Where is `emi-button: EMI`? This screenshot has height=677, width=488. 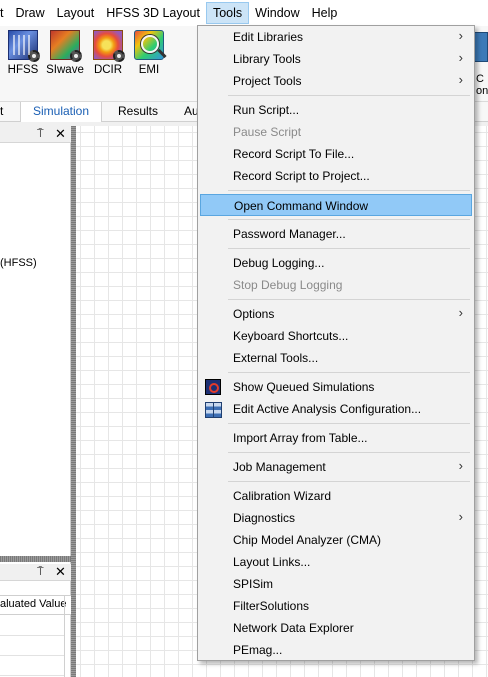
emi-button: EMI is located at coordinates (149, 53).